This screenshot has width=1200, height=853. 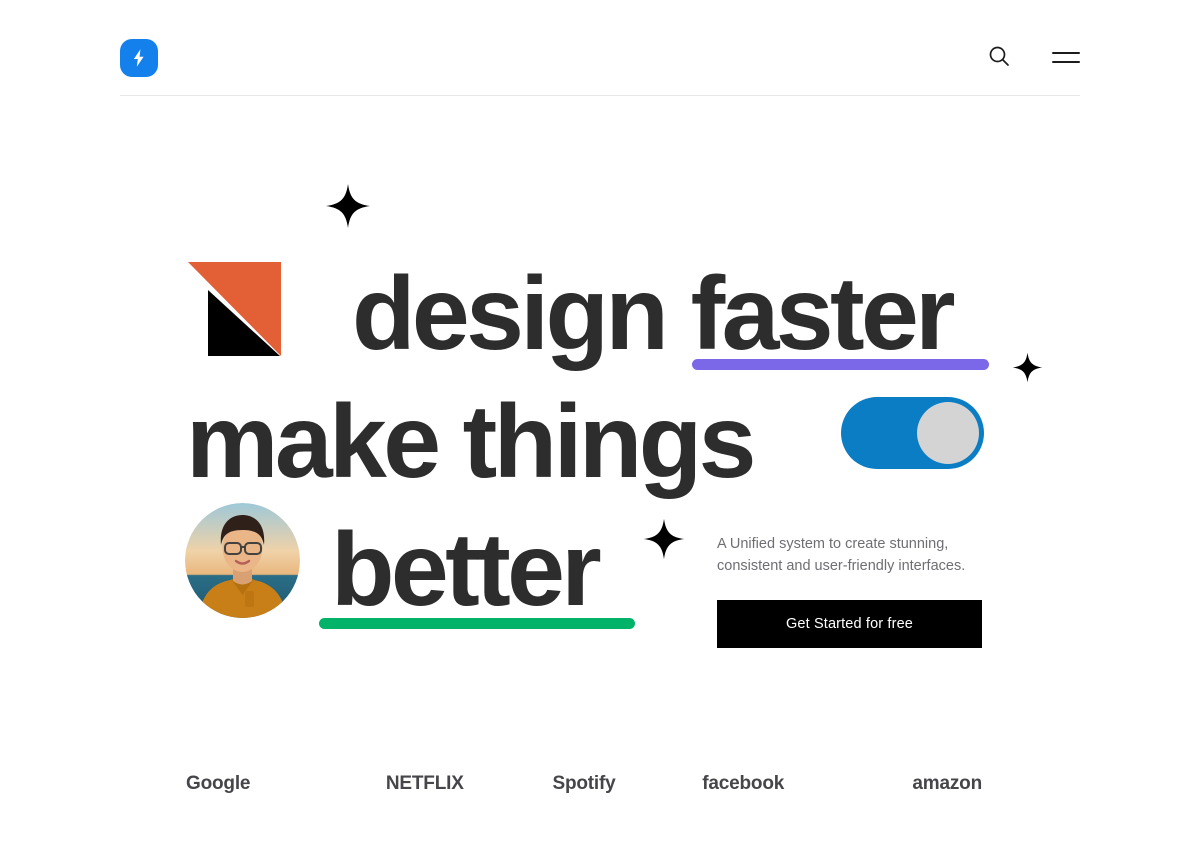 What do you see at coordinates (951, 784) in the screenshot?
I see `brand-amazon: amazon` at bounding box center [951, 784].